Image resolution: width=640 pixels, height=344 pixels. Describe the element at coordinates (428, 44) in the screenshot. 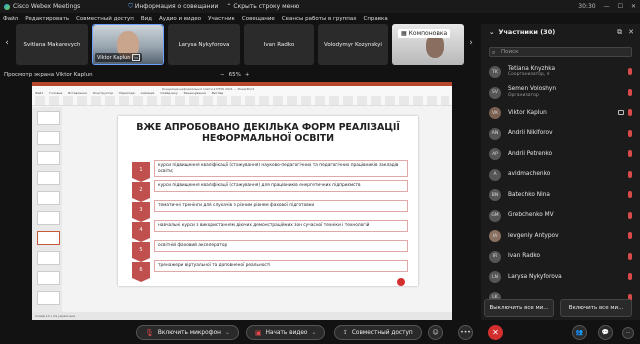

I see `video-tile: ▦ Компоновка` at that location.